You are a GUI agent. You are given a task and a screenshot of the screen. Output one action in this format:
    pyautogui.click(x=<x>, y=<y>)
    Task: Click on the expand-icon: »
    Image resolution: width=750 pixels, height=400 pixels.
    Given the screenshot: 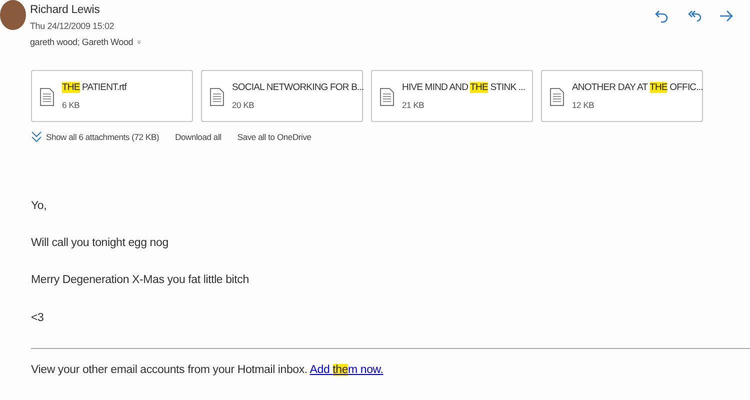 What is the action you would take?
    pyautogui.click(x=139, y=42)
    